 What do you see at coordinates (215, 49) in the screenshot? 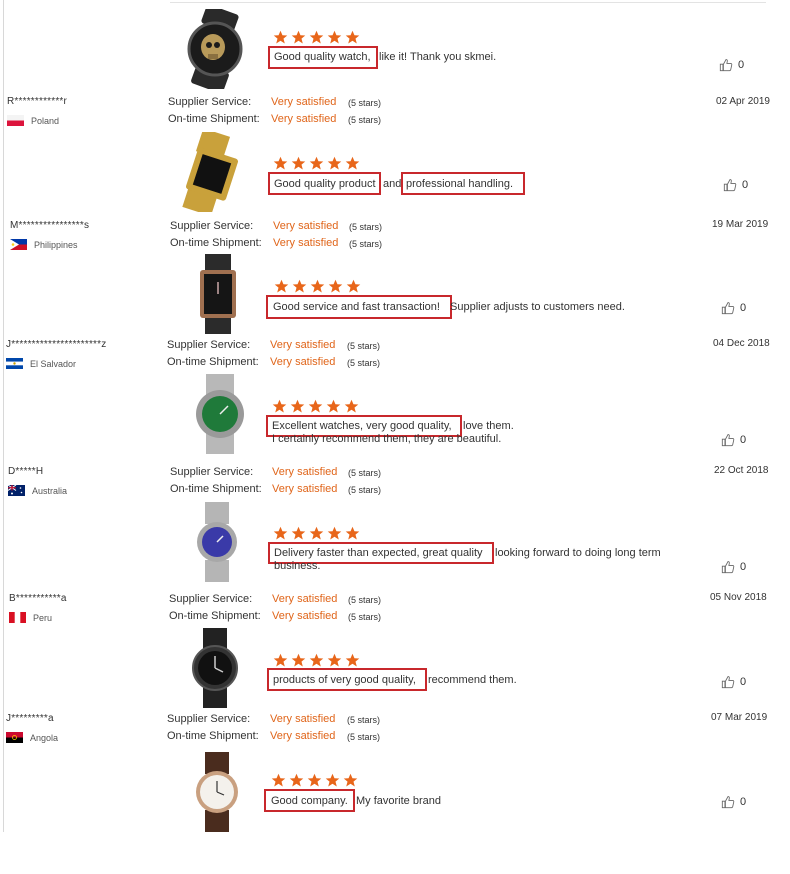
I see `skull-watch-icon` at bounding box center [215, 49].